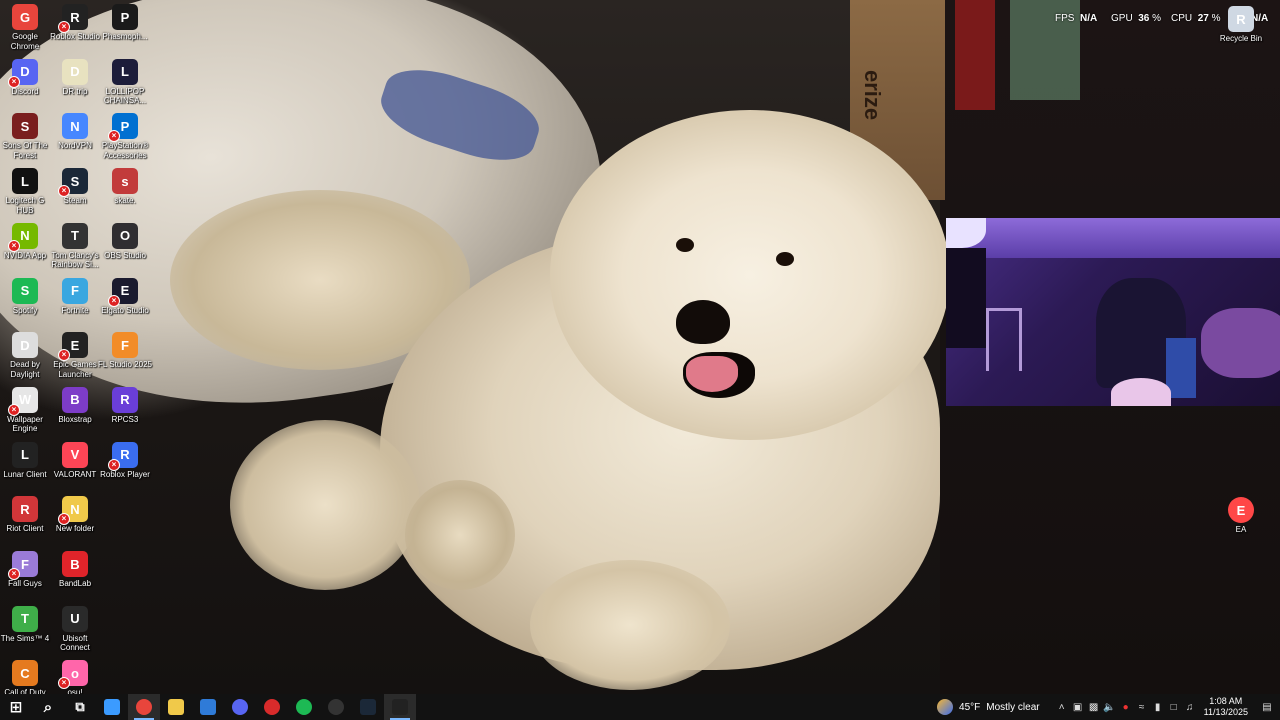 The image size is (1280, 720). Describe the element at coordinates (272, 707) in the screenshot. I see `taskbar-app-red` at that location.